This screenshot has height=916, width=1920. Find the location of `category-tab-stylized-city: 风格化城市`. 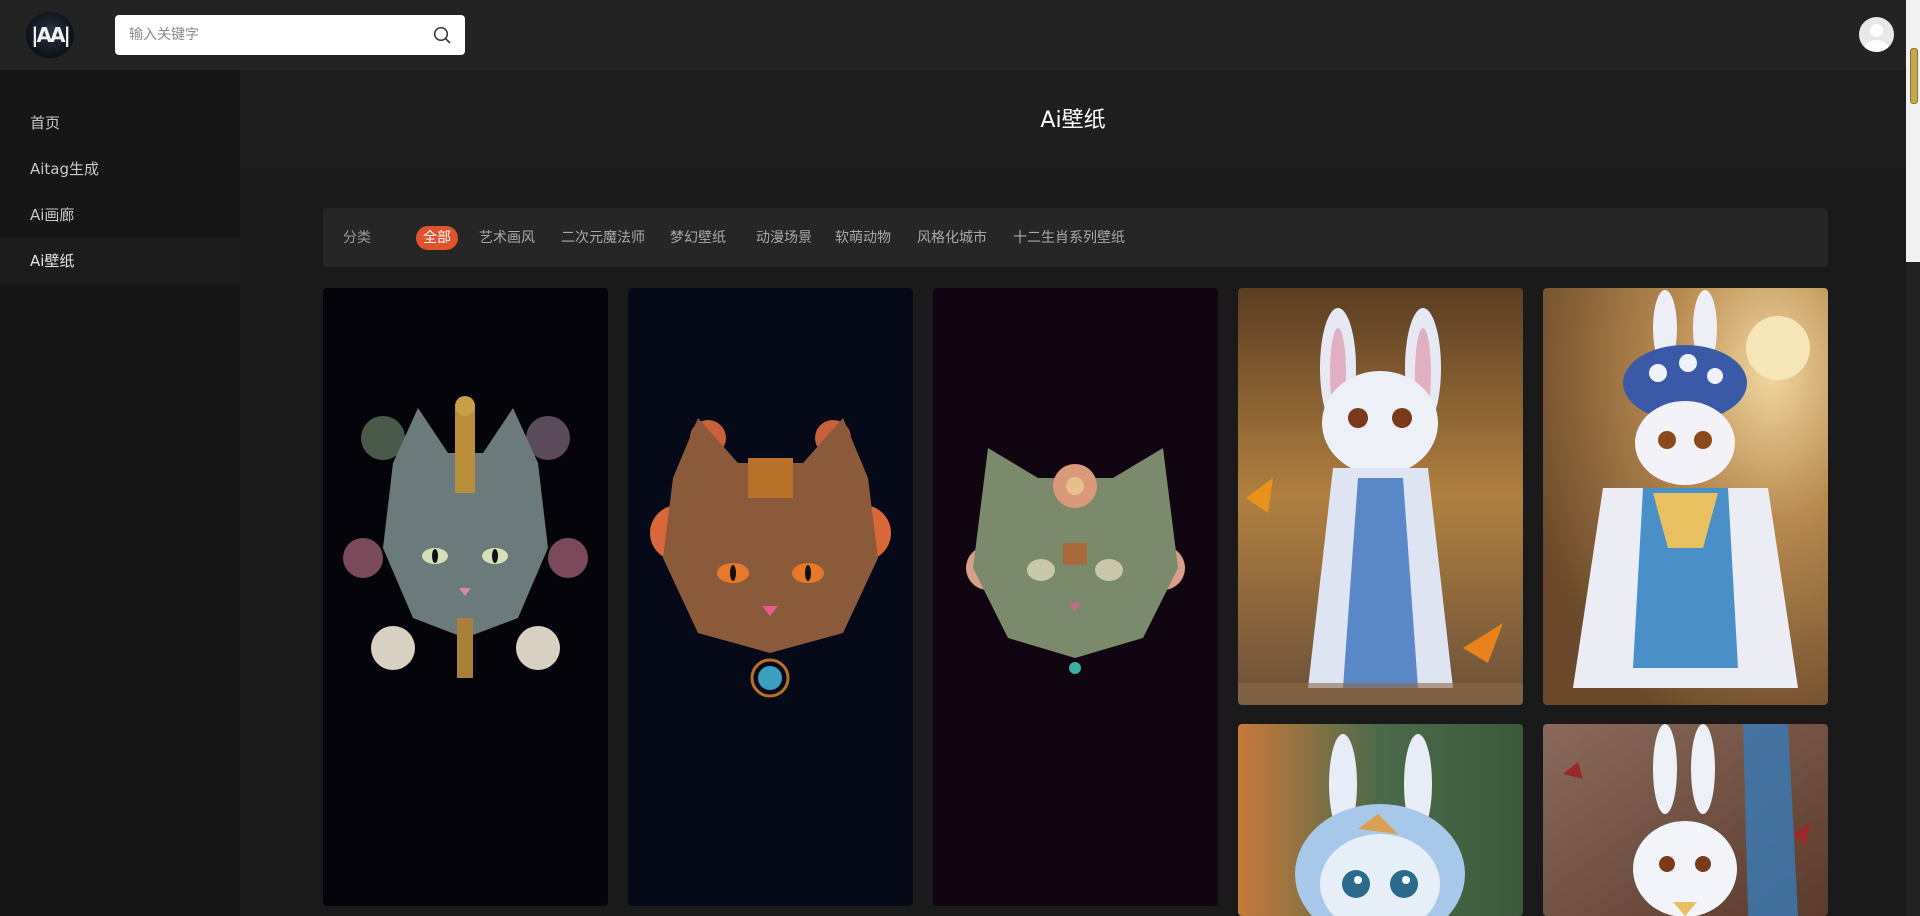

category-tab-stylized-city: 风格化城市 is located at coordinates (952, 238).